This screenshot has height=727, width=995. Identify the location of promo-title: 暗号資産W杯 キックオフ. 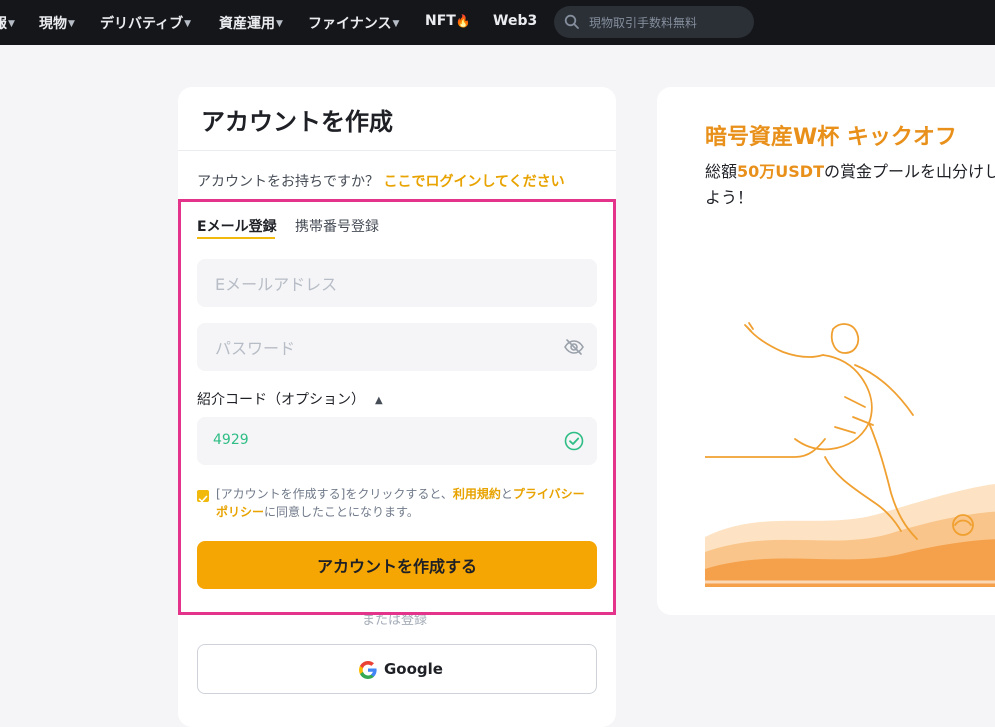
(831, 137).